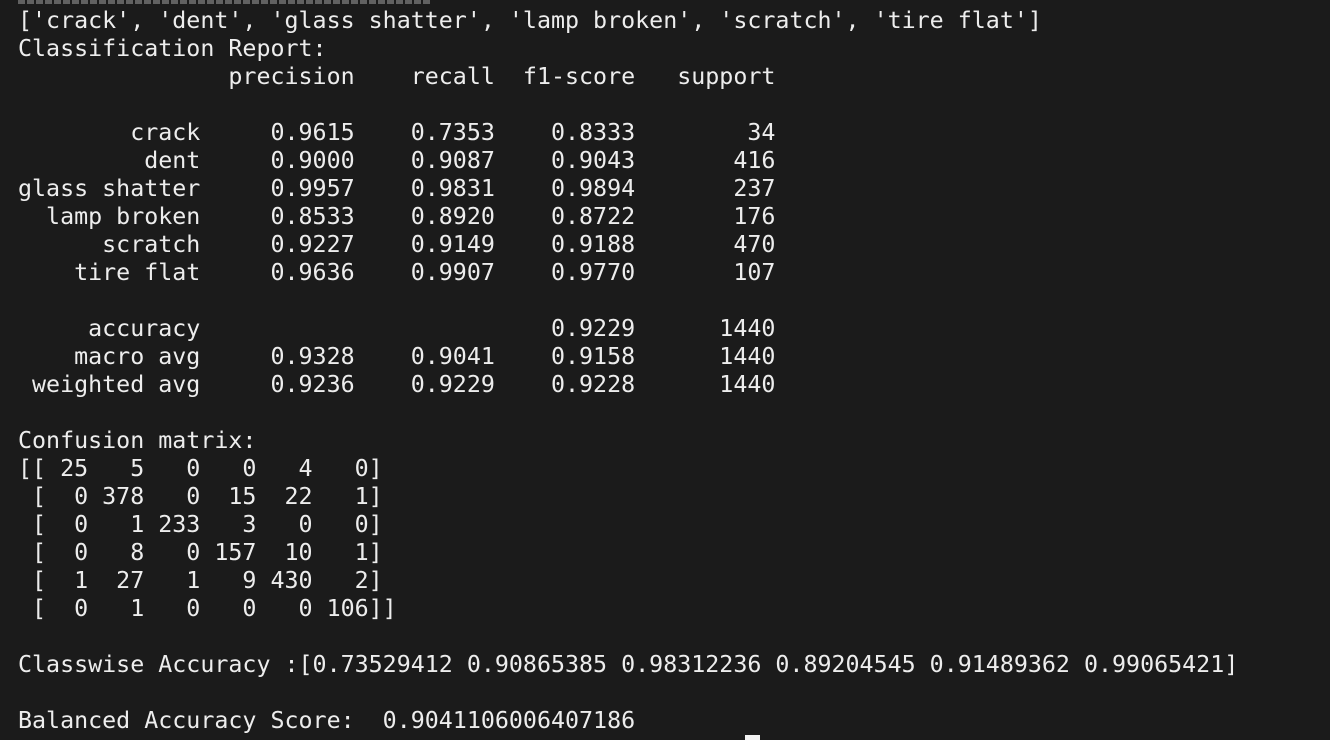  Describe the element at coordinates (224, 2) in the screenshot. I see `truncated-previous-line` at that location.